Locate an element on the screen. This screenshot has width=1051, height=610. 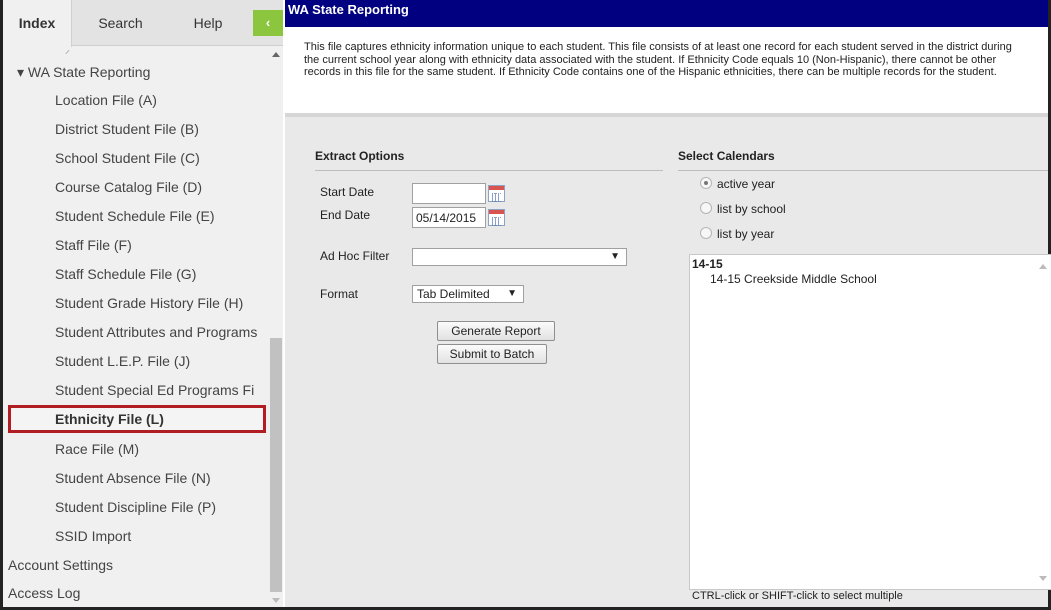
generate-report-button: Generate Report is located at coordinates (496, 331).